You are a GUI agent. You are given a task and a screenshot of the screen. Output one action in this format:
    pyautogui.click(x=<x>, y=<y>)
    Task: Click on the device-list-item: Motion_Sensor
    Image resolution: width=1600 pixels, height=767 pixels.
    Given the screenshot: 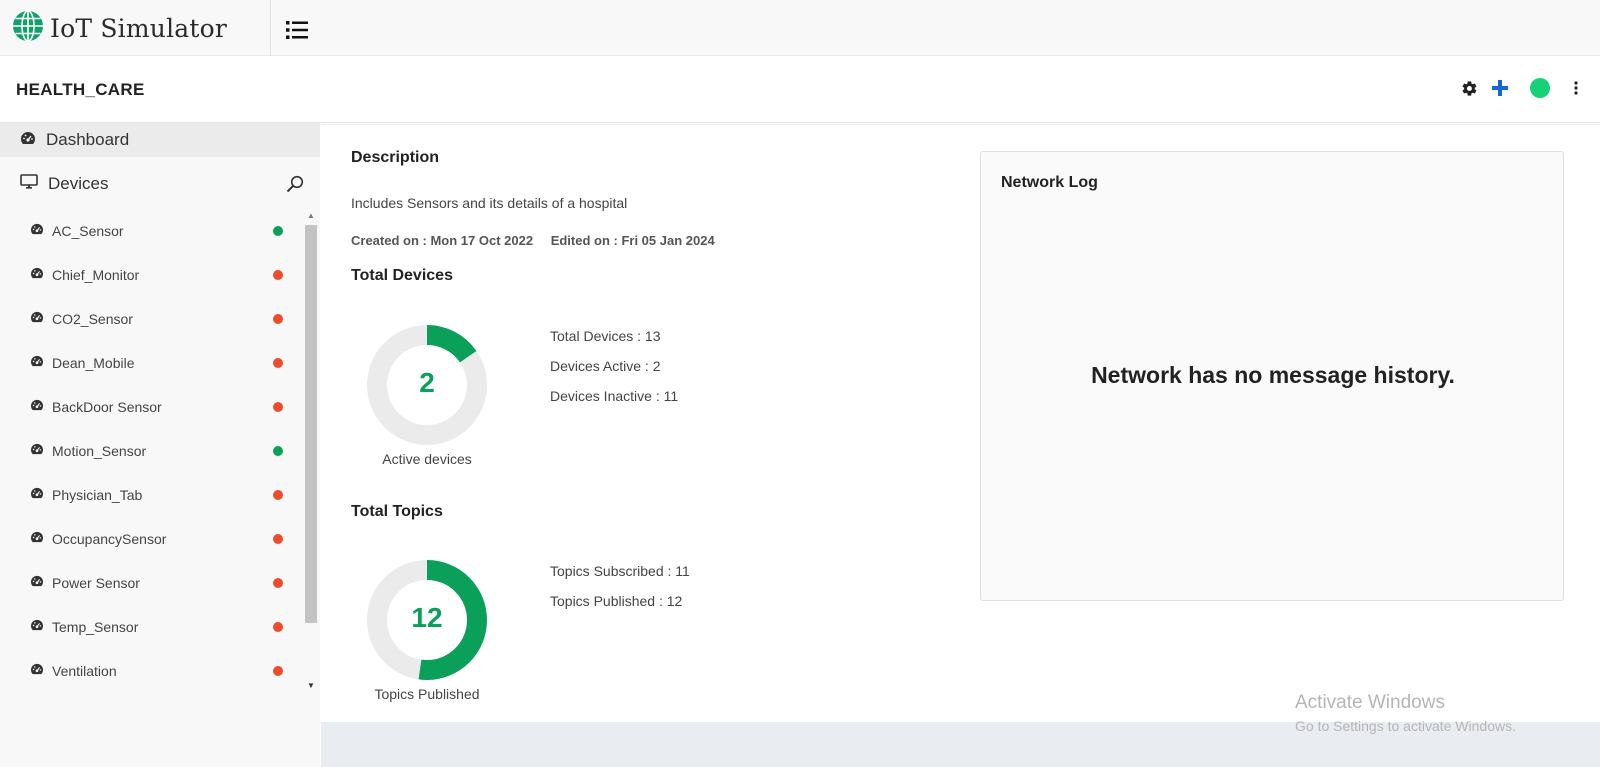 What is the action you would take?
    pyautogui.click(x=151, y=451)
    